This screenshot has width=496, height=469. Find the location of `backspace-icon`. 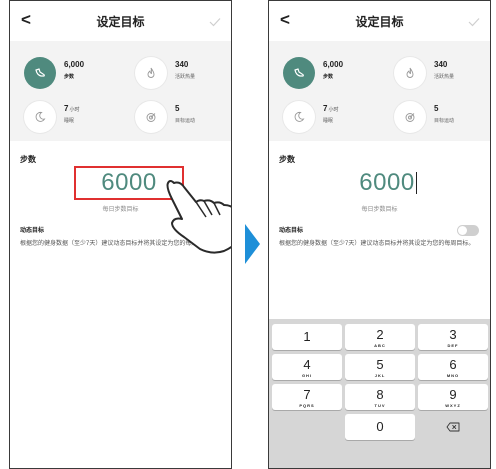

backspace-icon is located at coordinates (453, 427).